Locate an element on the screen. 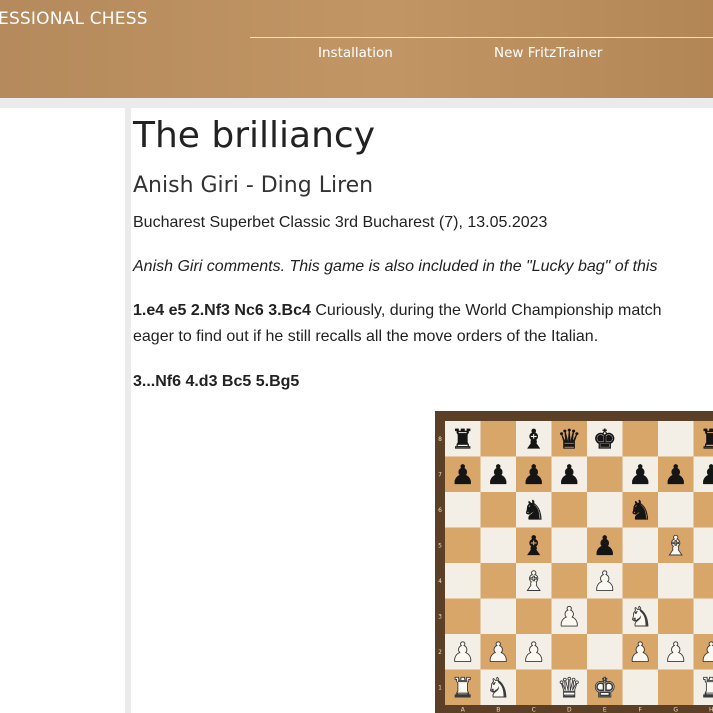  game-players: Anish Giri - Ding Liren is located at coordinates (253, 185).